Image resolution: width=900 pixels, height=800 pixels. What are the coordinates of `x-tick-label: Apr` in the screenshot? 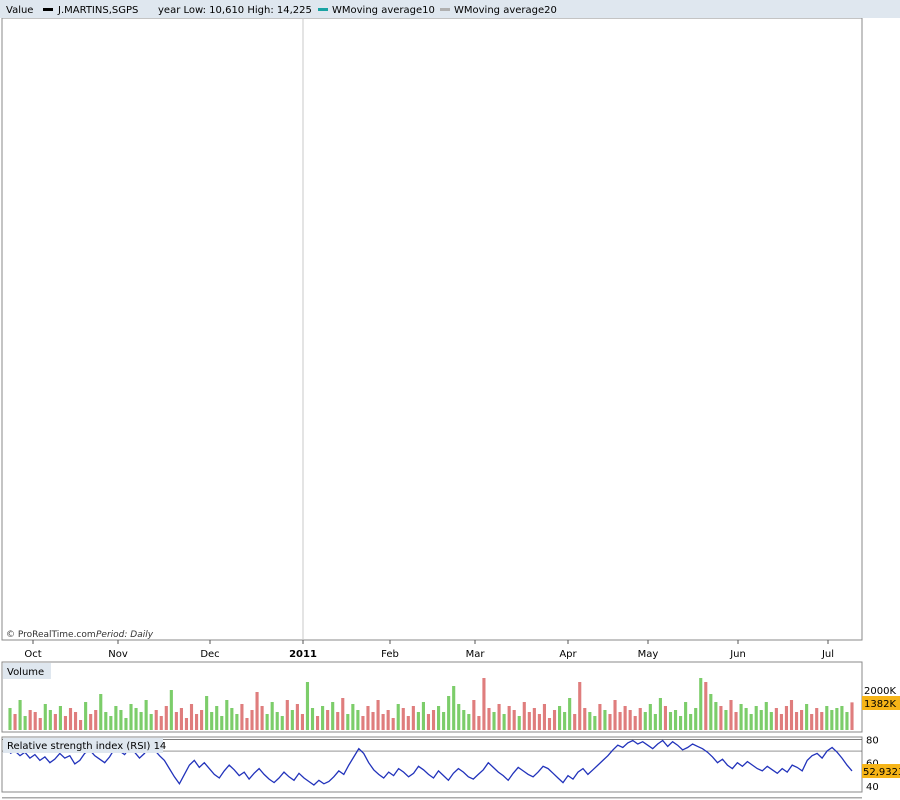 It's located at (568, 654).